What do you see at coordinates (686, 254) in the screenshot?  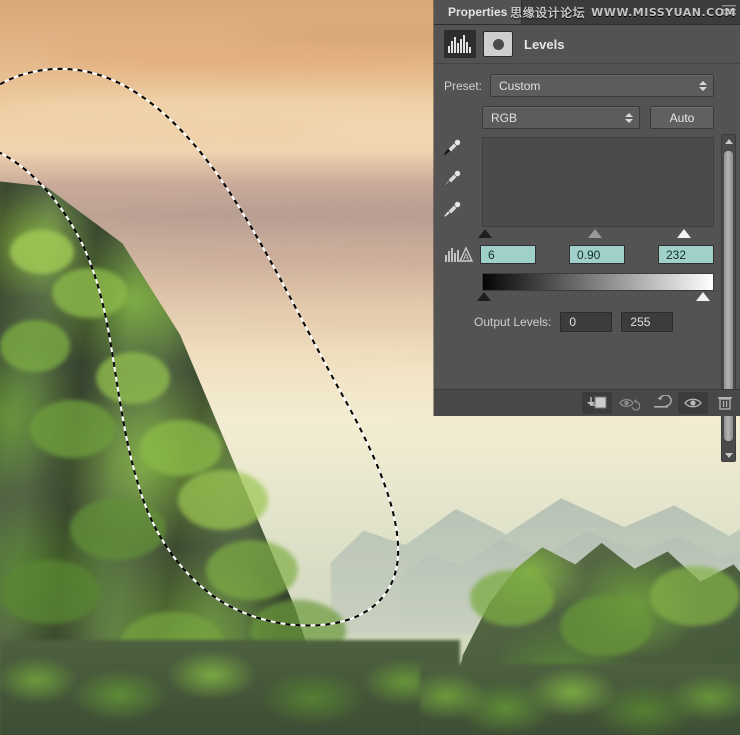 I see `input-highlight-field: 232` at bounding box center [686, 254].